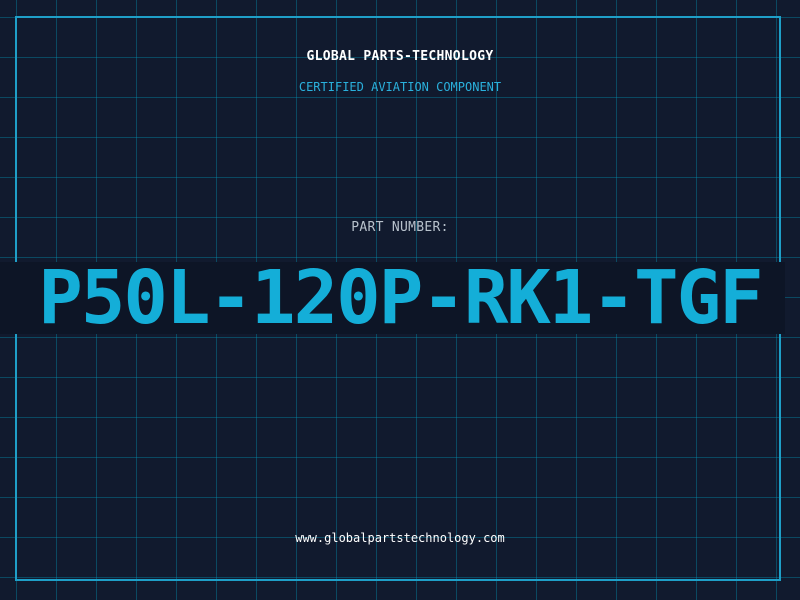 This screenshot has width=800, height=600. Describe the element at coordinates (400, 87) in the screenshot. I see `subtitle: CERTIFIED AVIATION COMPONENT` at that location.